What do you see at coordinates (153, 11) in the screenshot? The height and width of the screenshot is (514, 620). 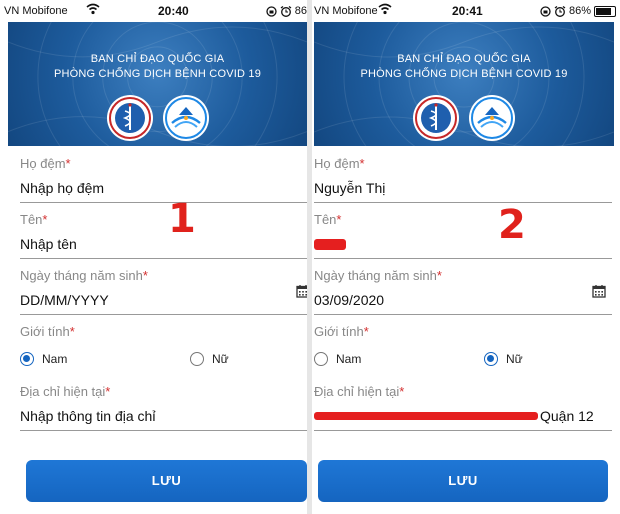 I see `status-bar: VN Mobifone 20:40 86` at bounding box center [153, 11].